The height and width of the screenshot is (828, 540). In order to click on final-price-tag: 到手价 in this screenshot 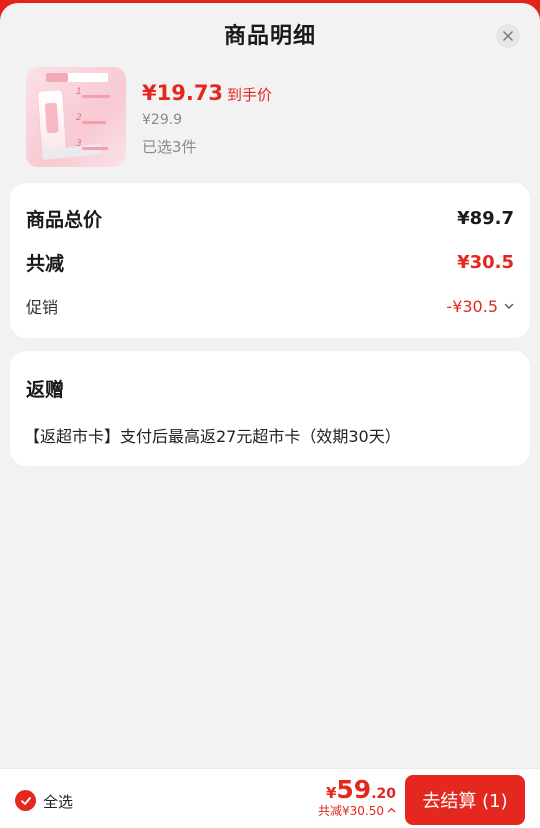, I will do `click(250, 95)`.